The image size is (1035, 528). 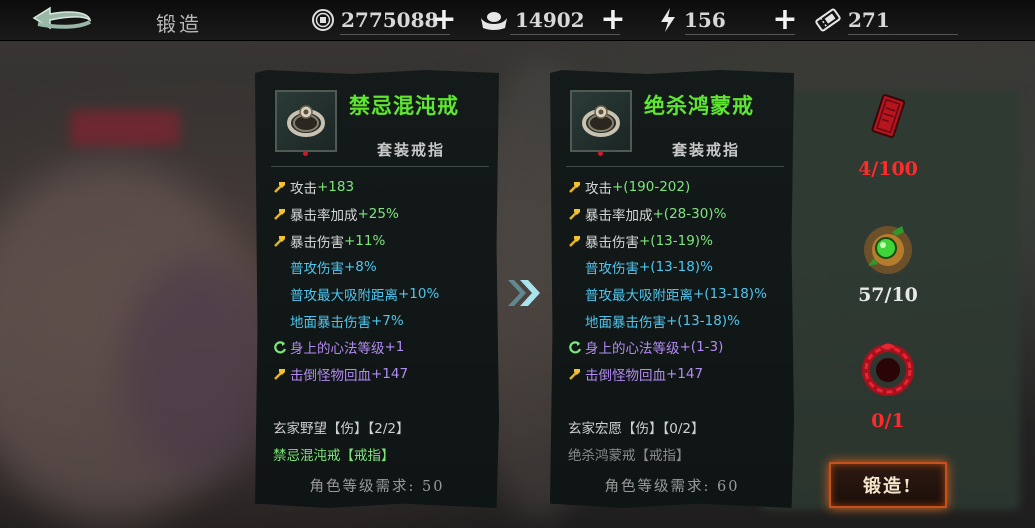 I want to click on stat-value: +(28-30)%, so click(x=689, y=214).